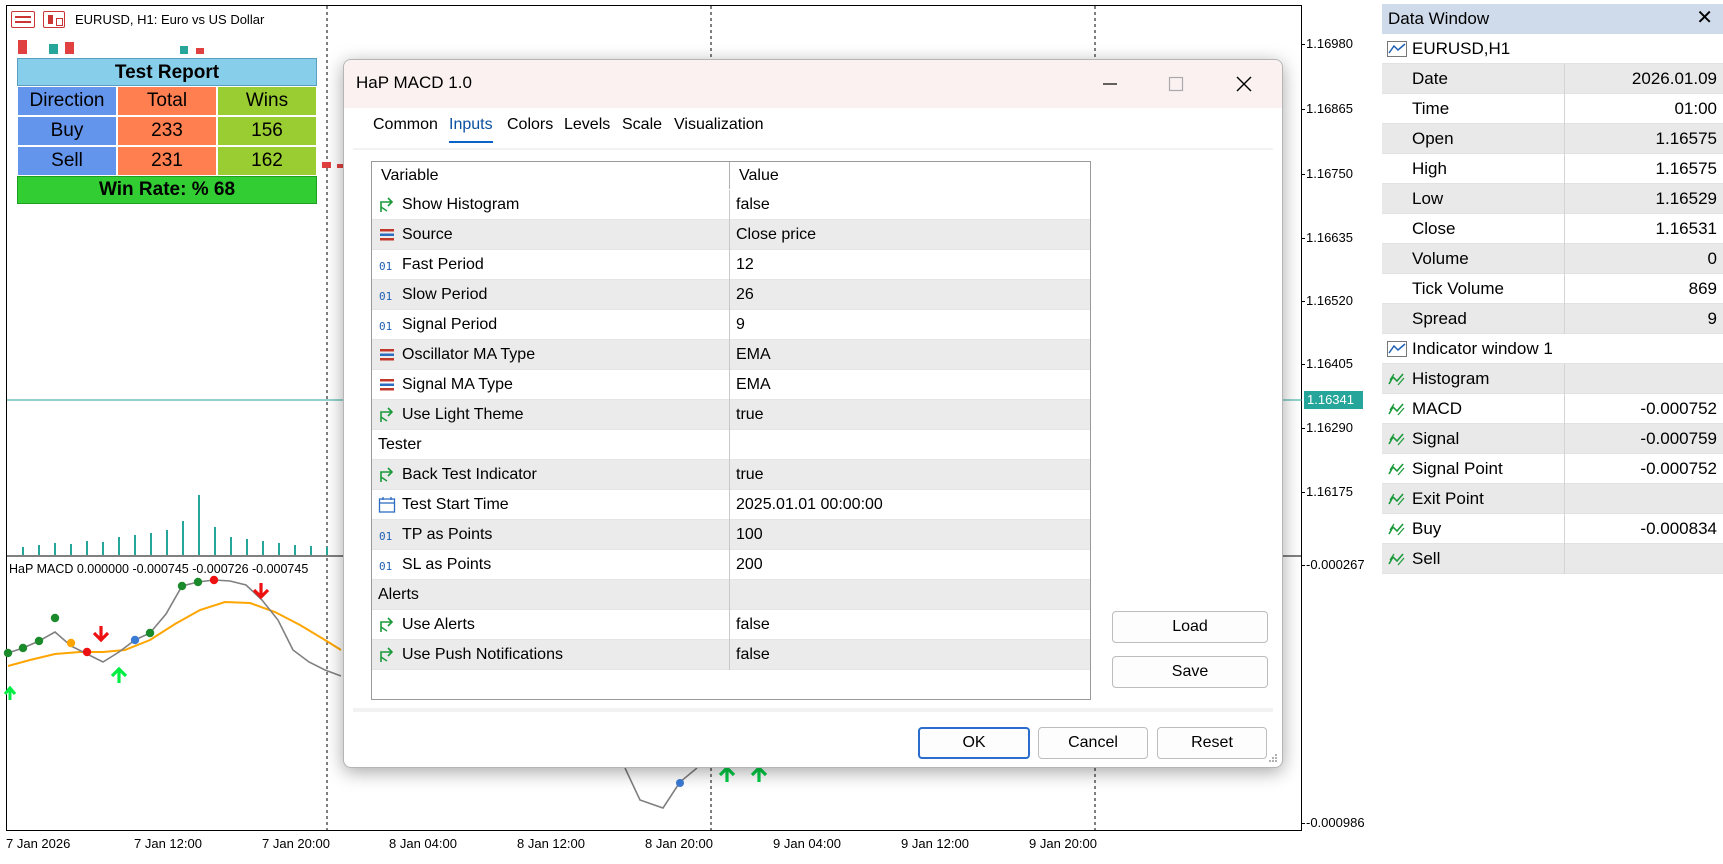 The image size is (1723, 864). I want to click on data-window-symbol-row: EURUSD,H1, so click(1552, 49).